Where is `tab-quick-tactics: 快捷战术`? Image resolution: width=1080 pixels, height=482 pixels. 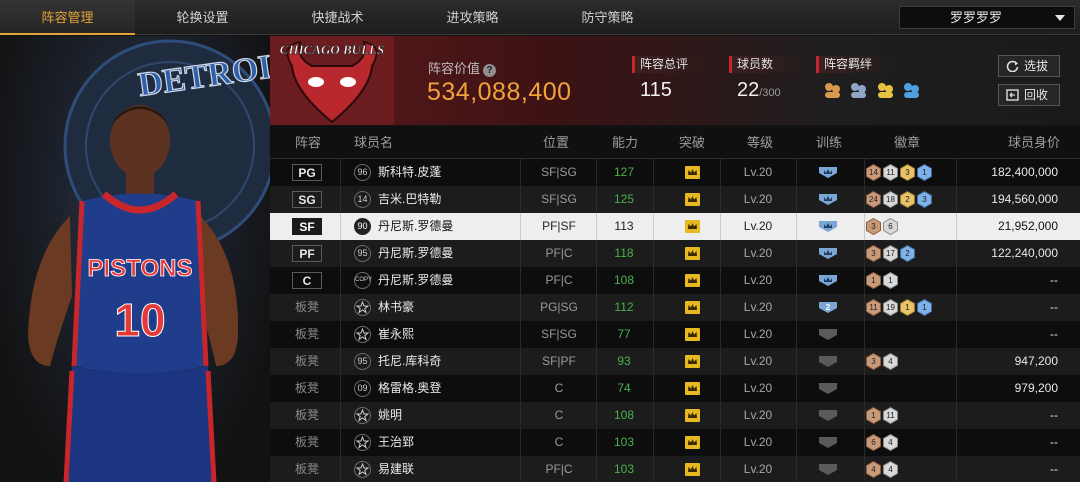 tab-quick-tactics: 快捷战术 is located at coordinates (337, 17).